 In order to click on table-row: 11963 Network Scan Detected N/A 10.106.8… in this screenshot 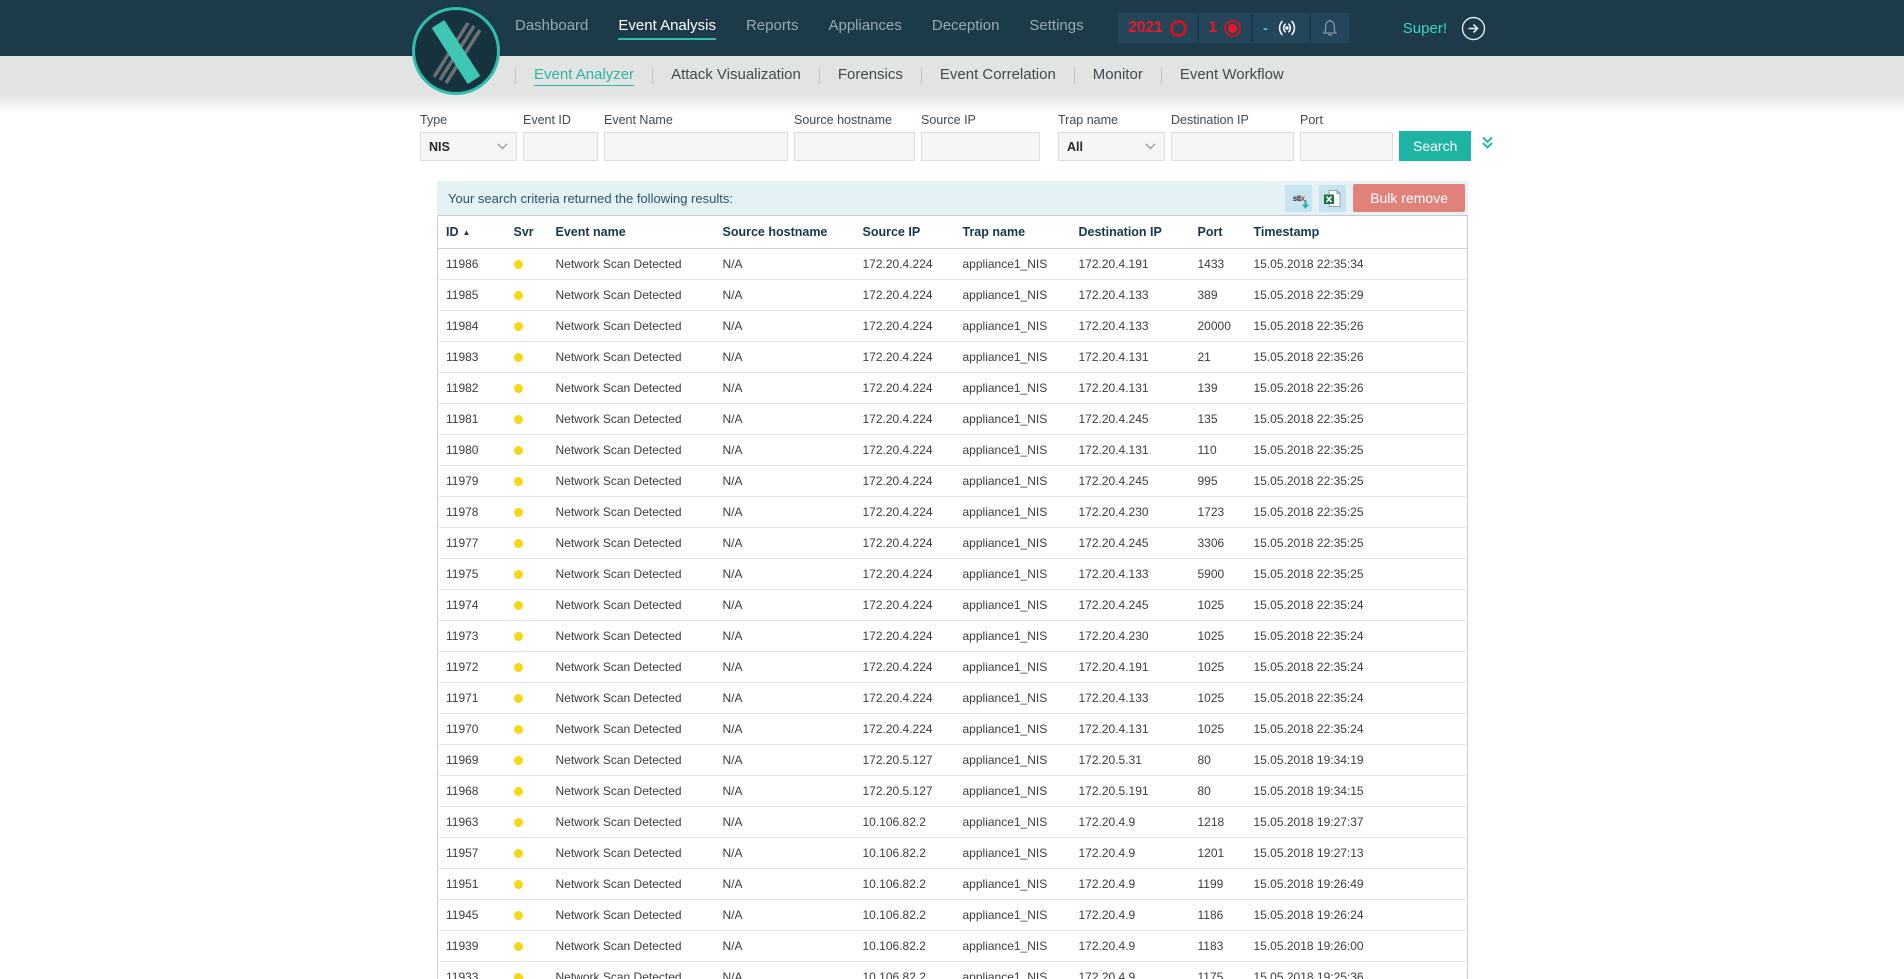, I will do `click(952, 822)`.